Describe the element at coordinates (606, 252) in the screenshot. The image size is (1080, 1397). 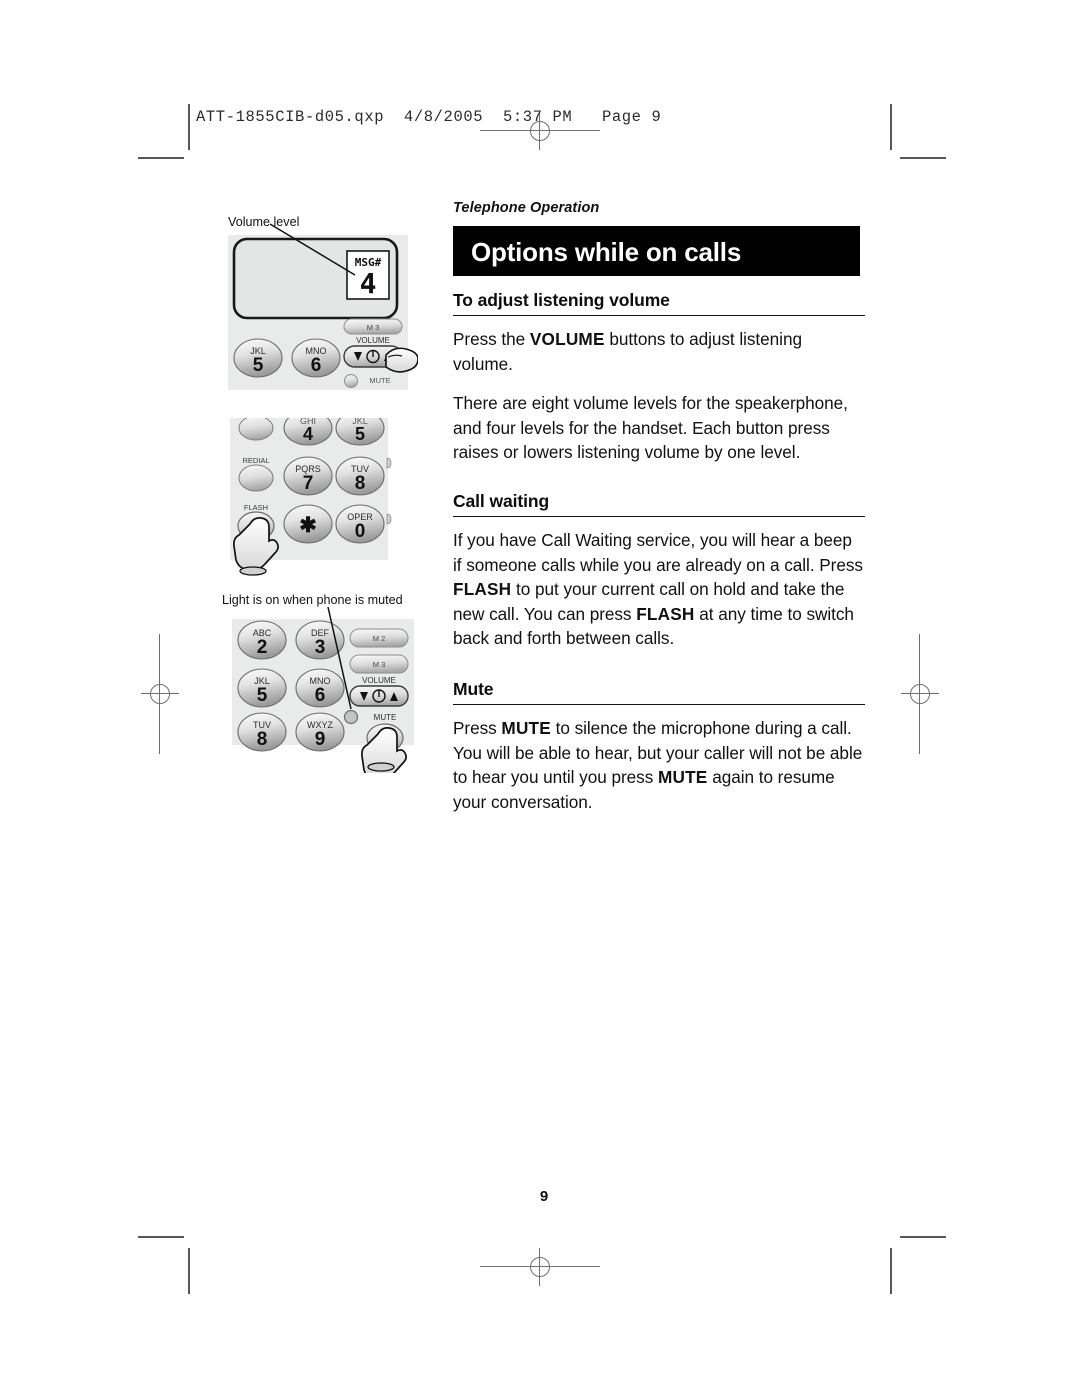
I see `page-title: Options while on calls` at that location.